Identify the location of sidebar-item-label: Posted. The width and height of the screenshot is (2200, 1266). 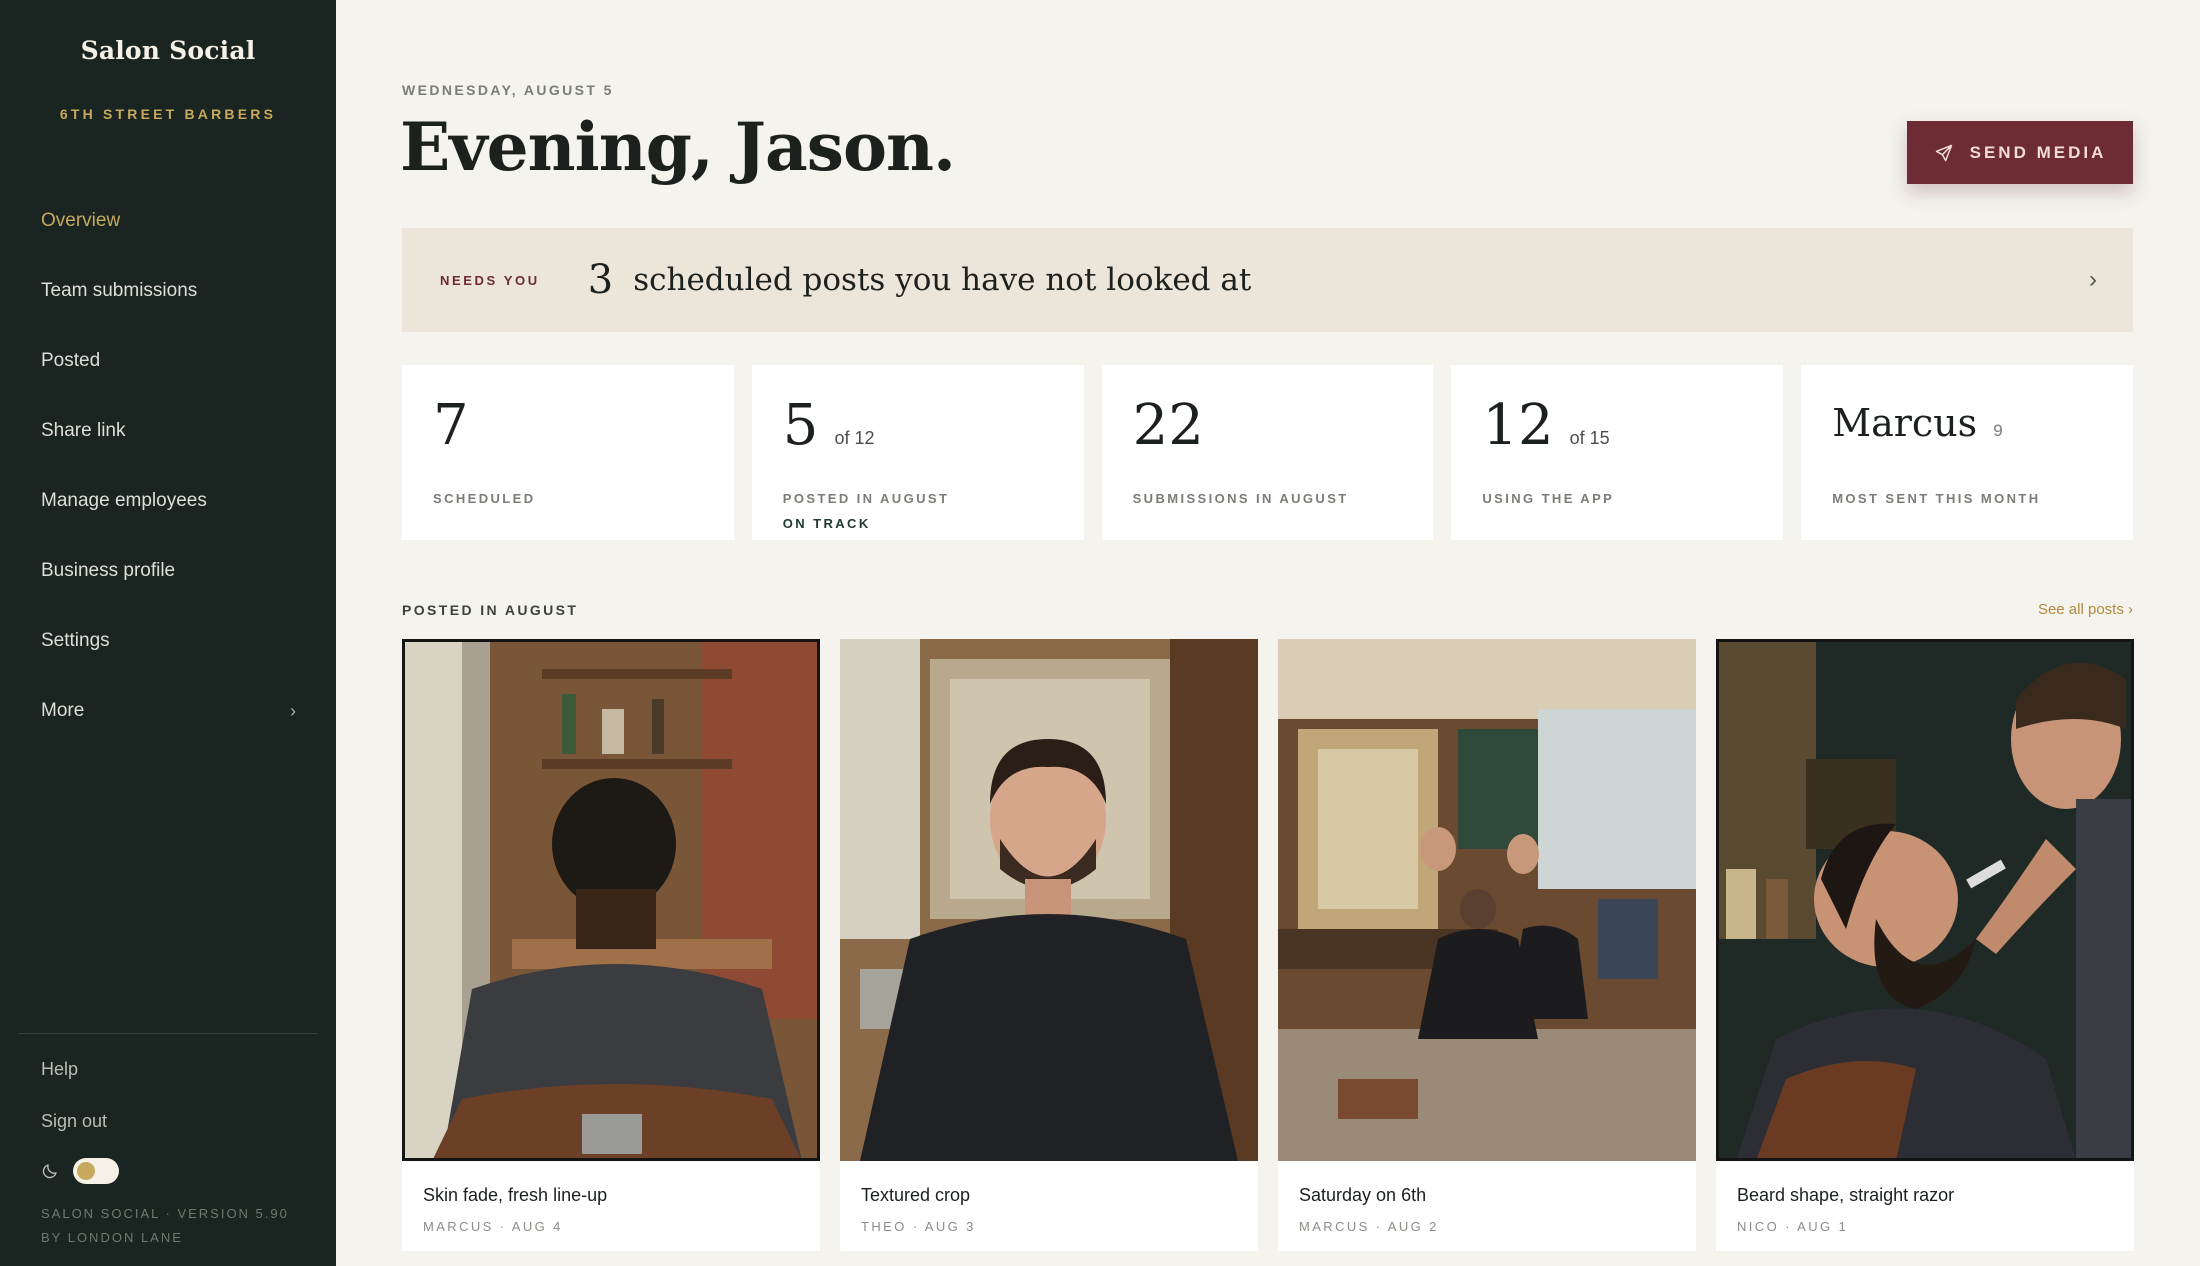
(71, 360).